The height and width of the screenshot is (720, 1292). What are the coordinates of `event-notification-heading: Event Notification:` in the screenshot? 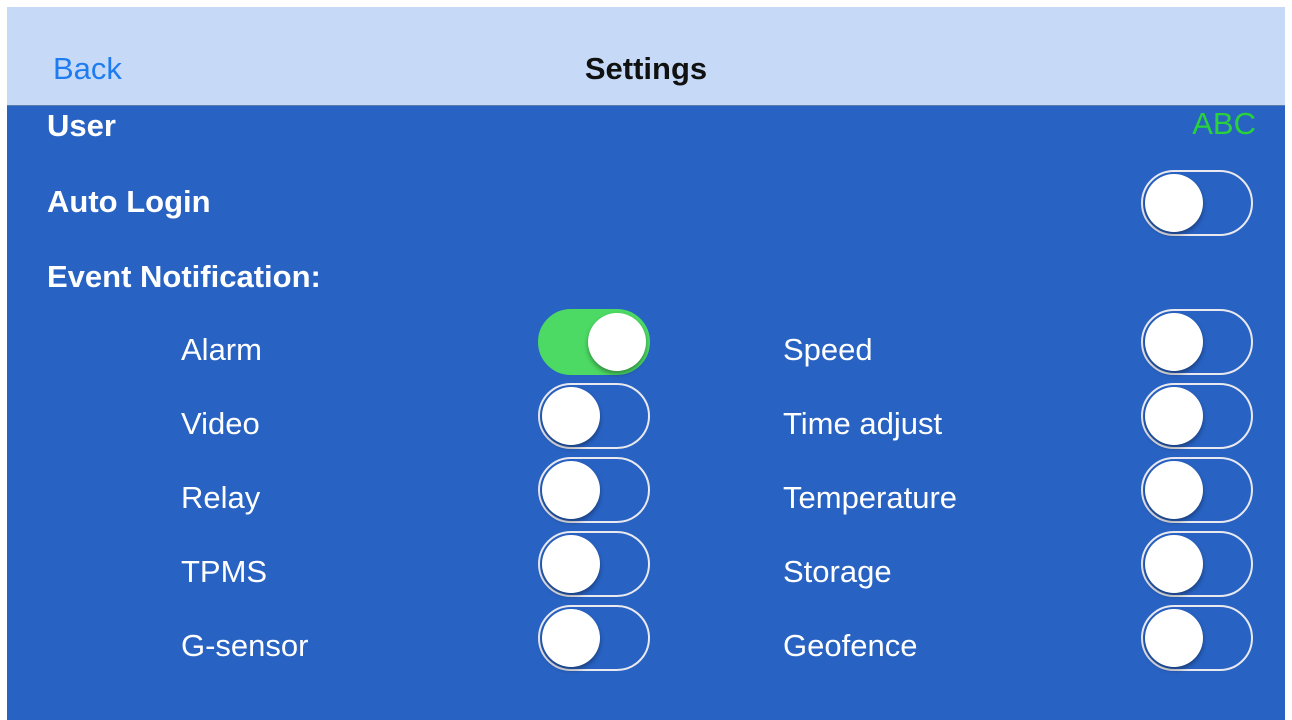 It's located at (184, 276).